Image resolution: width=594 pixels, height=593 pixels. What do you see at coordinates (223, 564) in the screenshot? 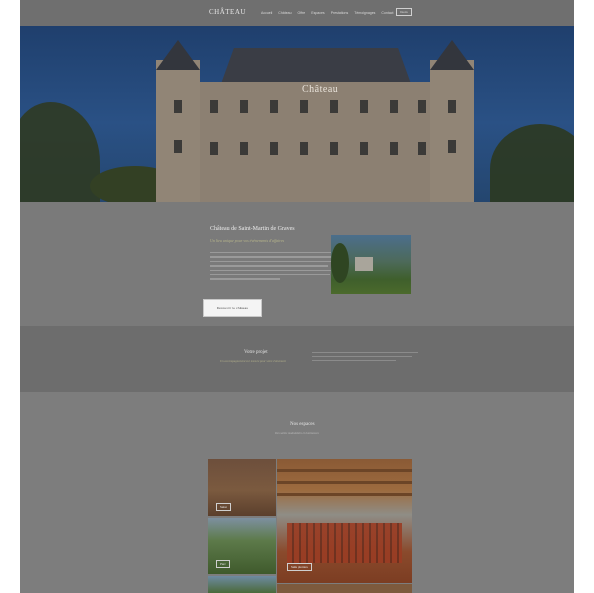
I see `space-label-parc: Parc` at bounding box center [223, 564].